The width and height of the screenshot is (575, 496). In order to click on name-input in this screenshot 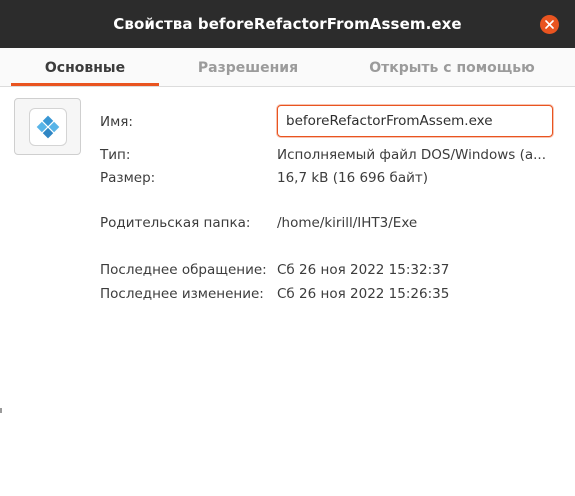, I will do `click(415, 121)`.